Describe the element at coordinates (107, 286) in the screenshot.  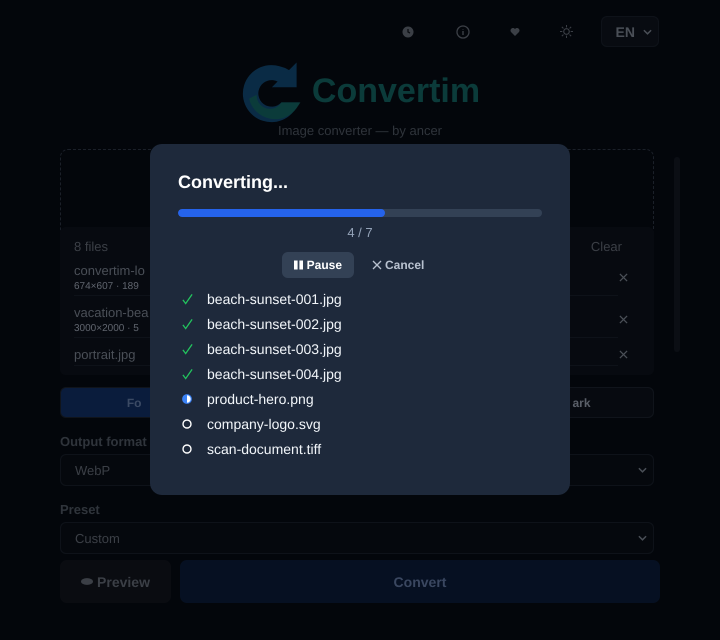
I see `file-meta: 674×607 · 189` at that location.